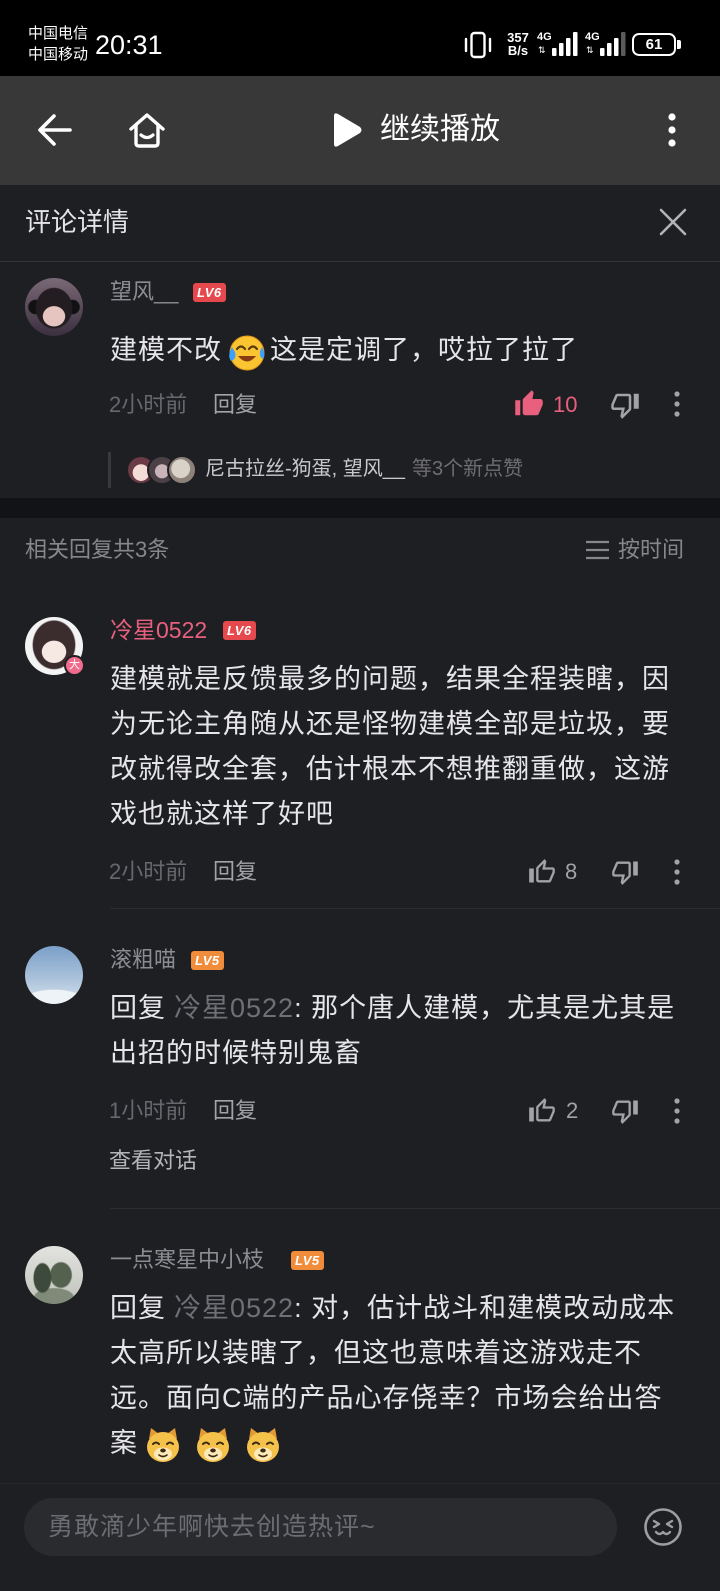  What do you see at coordinates (153, 1161) in the screenshot?
I see `view-conversation-link: 查看对话` at bounding box center [153, 1161].